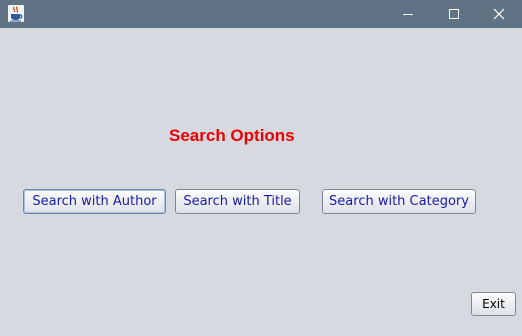  I want to click on title-bar, so click(261, 14).